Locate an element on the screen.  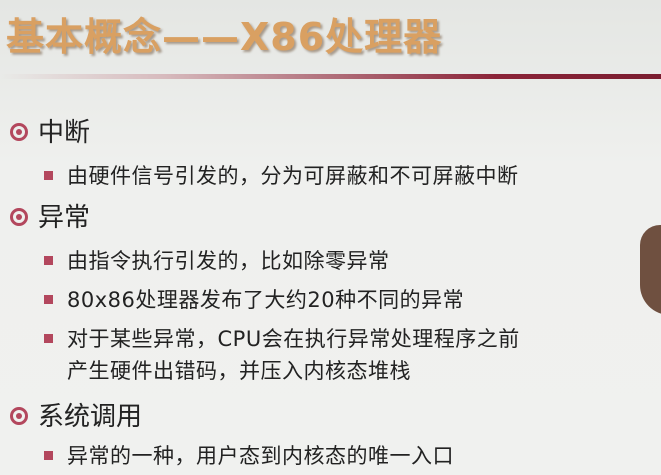
bullet-text: 由指令执行引发的，比如除零异常 is located at coordinates (228, 261).